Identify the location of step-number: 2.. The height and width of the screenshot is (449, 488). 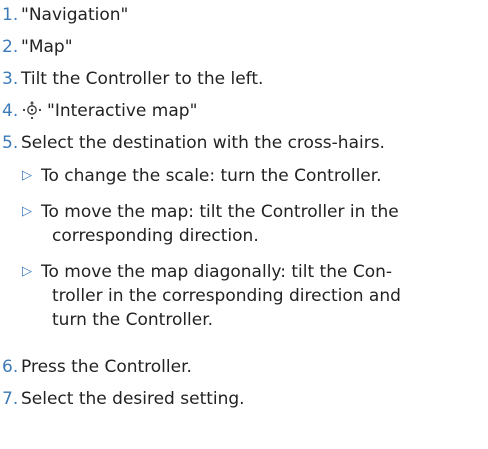
(10, 47).